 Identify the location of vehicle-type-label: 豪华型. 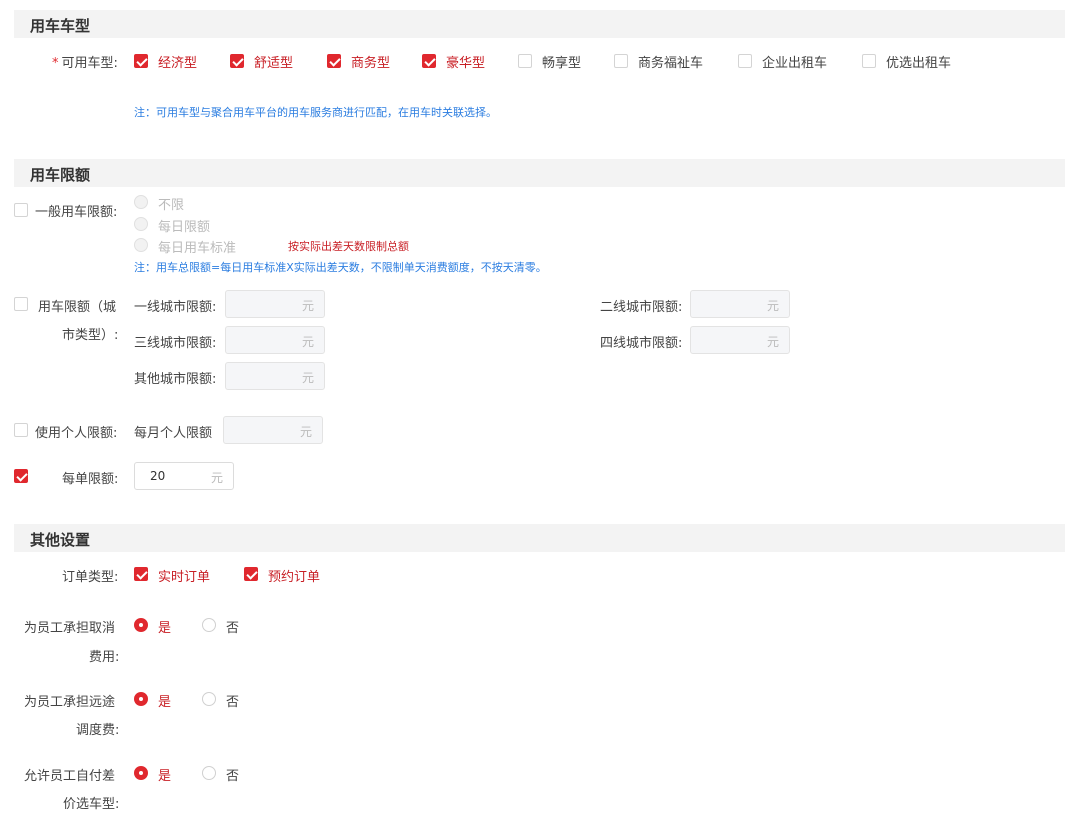
(466, 63).